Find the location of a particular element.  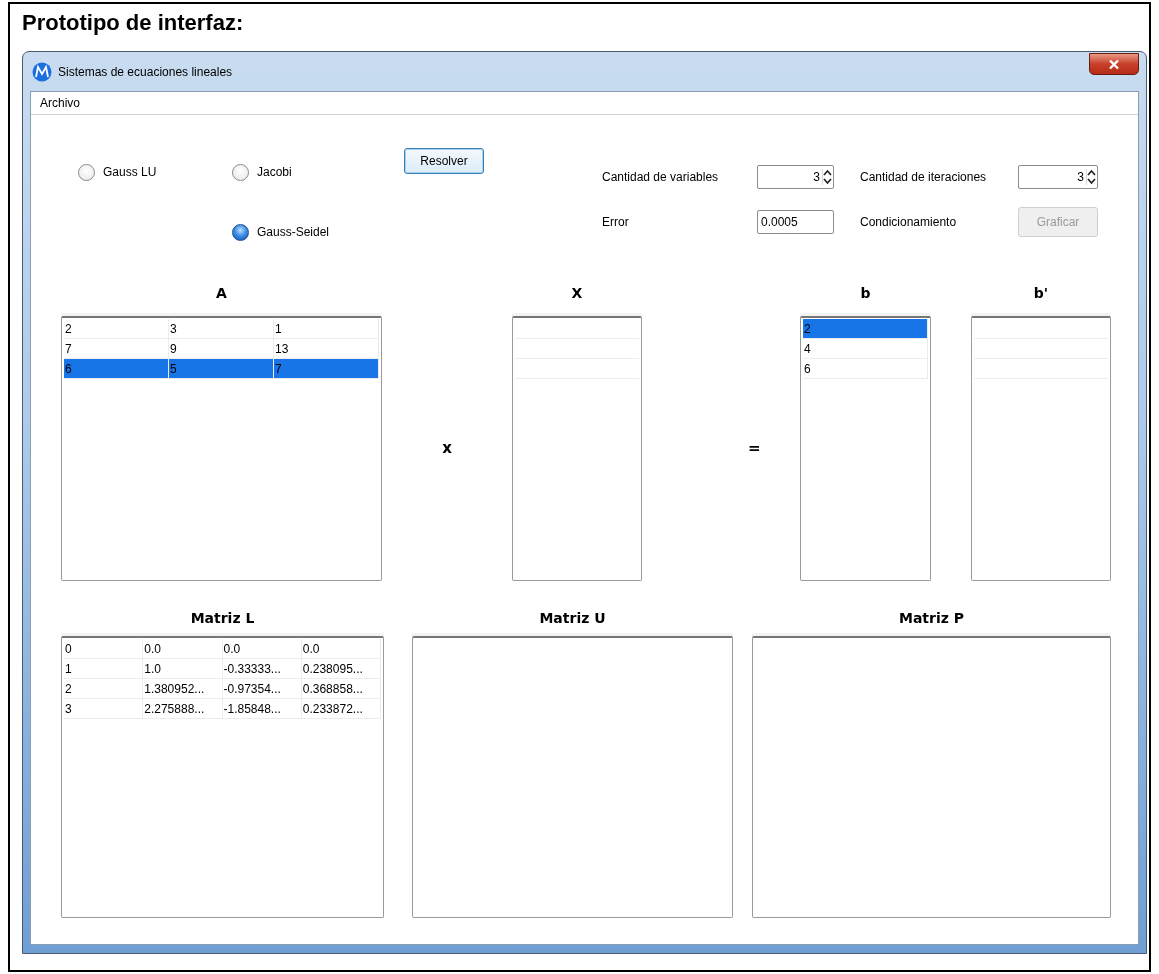

document-heading: Prototipo de interfaz: is located at coordinates (133, 23).